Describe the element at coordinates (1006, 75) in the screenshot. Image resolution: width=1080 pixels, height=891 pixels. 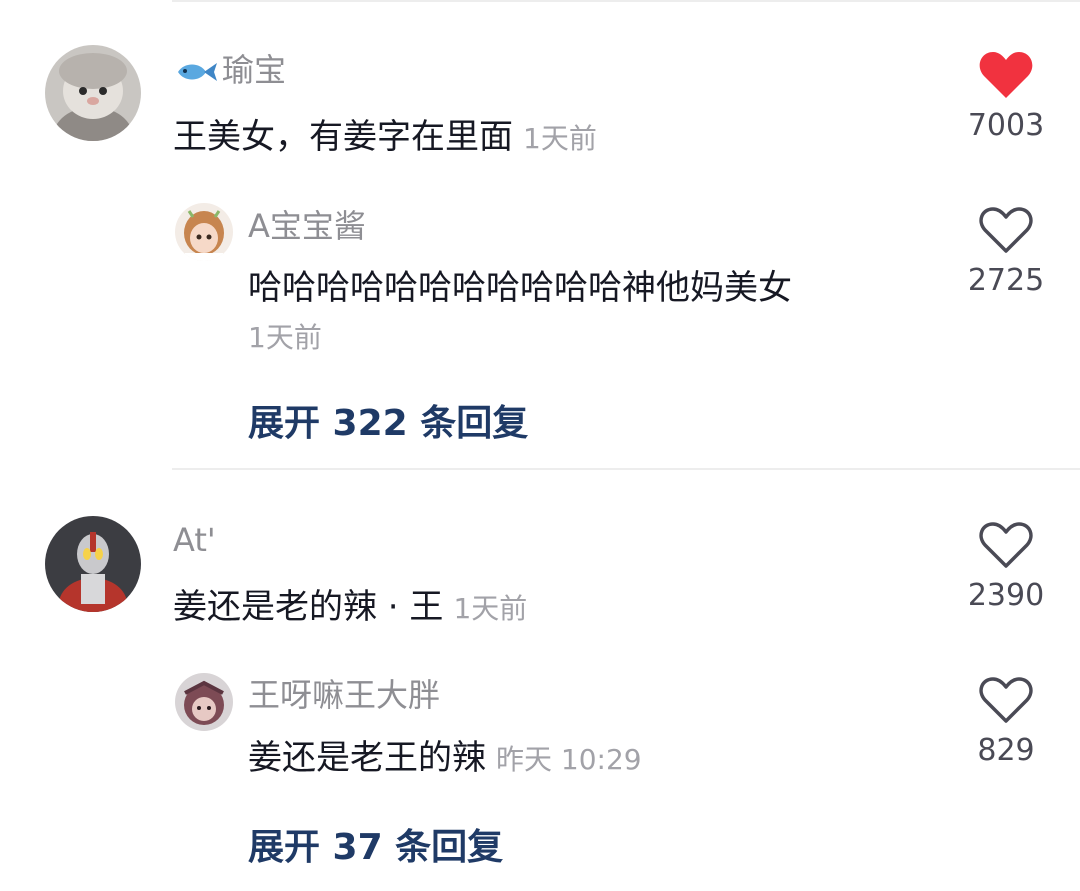
I see `heart-filled-icon` at that location.